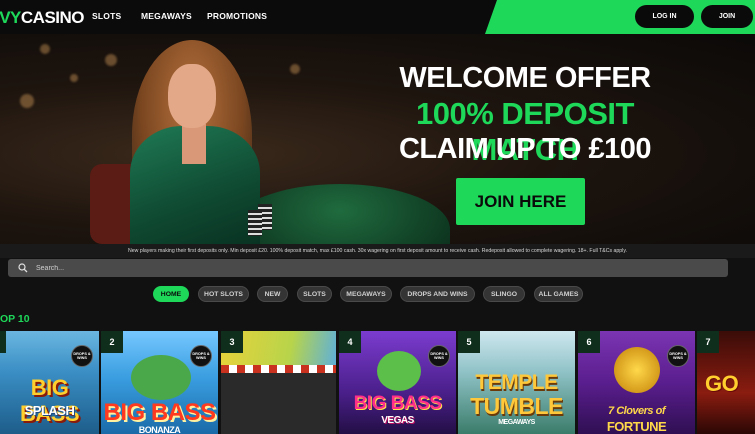  What do you see at coordinates (272, 294) in the screenshot?
I see `filter-new: NEW` at bounding box center [272, 294].